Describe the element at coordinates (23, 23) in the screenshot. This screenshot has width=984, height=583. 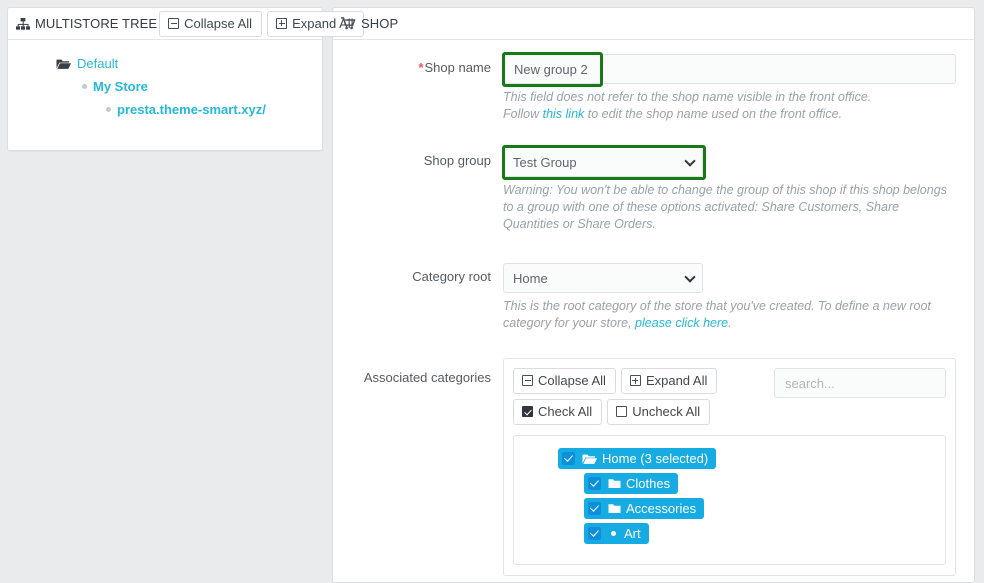
I see `sitemap-icon` at that location.